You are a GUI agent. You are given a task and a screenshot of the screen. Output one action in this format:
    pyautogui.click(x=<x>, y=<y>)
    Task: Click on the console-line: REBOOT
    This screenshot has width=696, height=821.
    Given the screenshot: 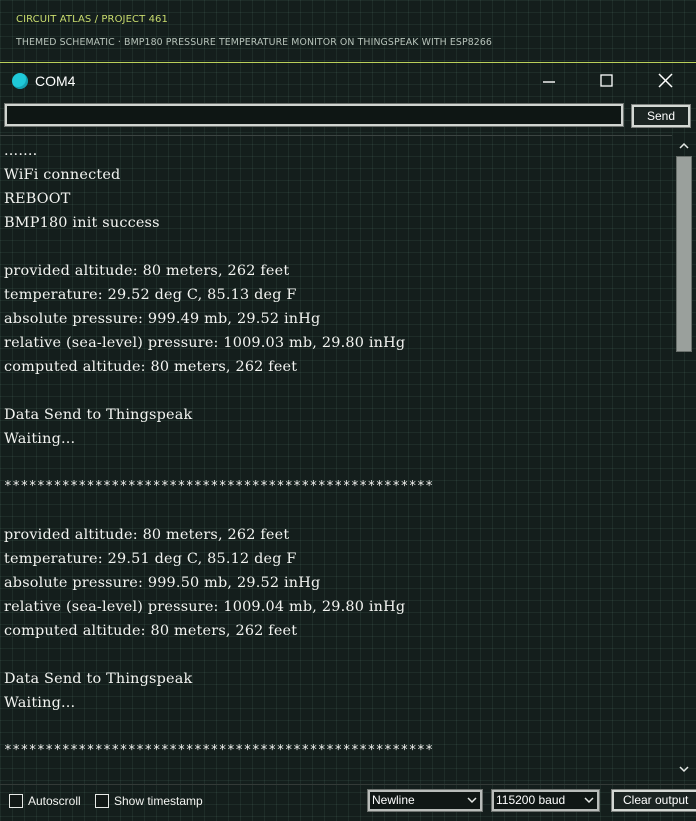 What is the action you would take?
    pyautogui.click(x=37, y=199)
    